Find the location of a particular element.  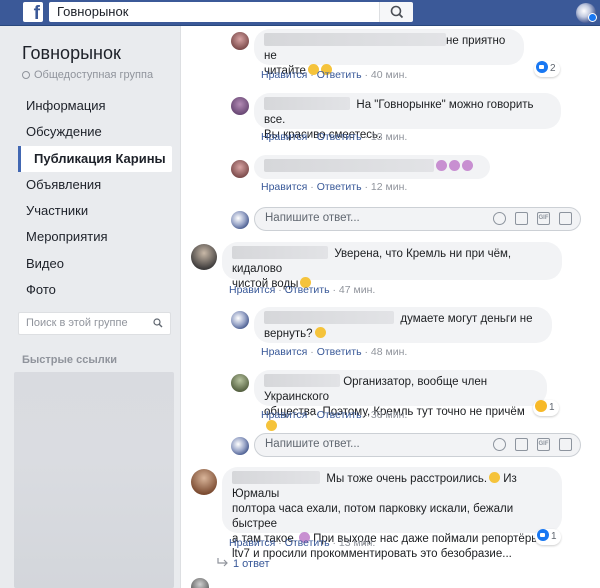

reply-arrow-icon is located at coordinates (222, 562).